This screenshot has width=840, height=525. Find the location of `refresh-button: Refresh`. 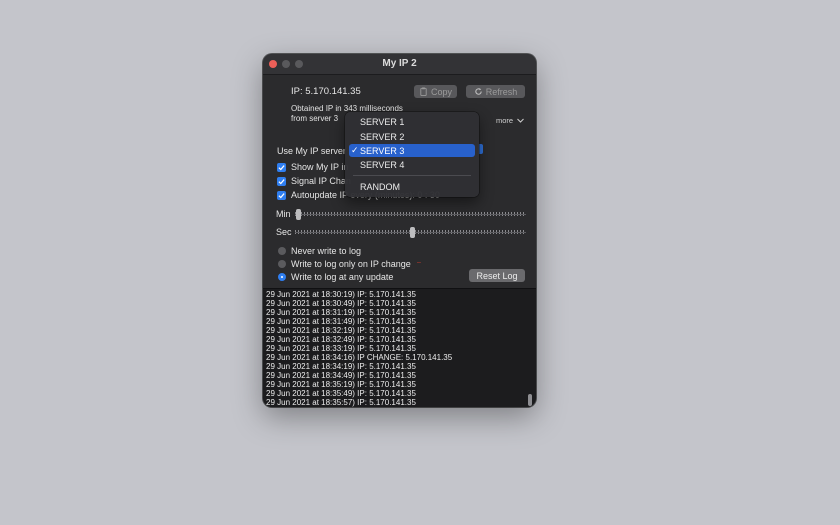

refresh-button: Refresh is located at coordinates (495, 91).